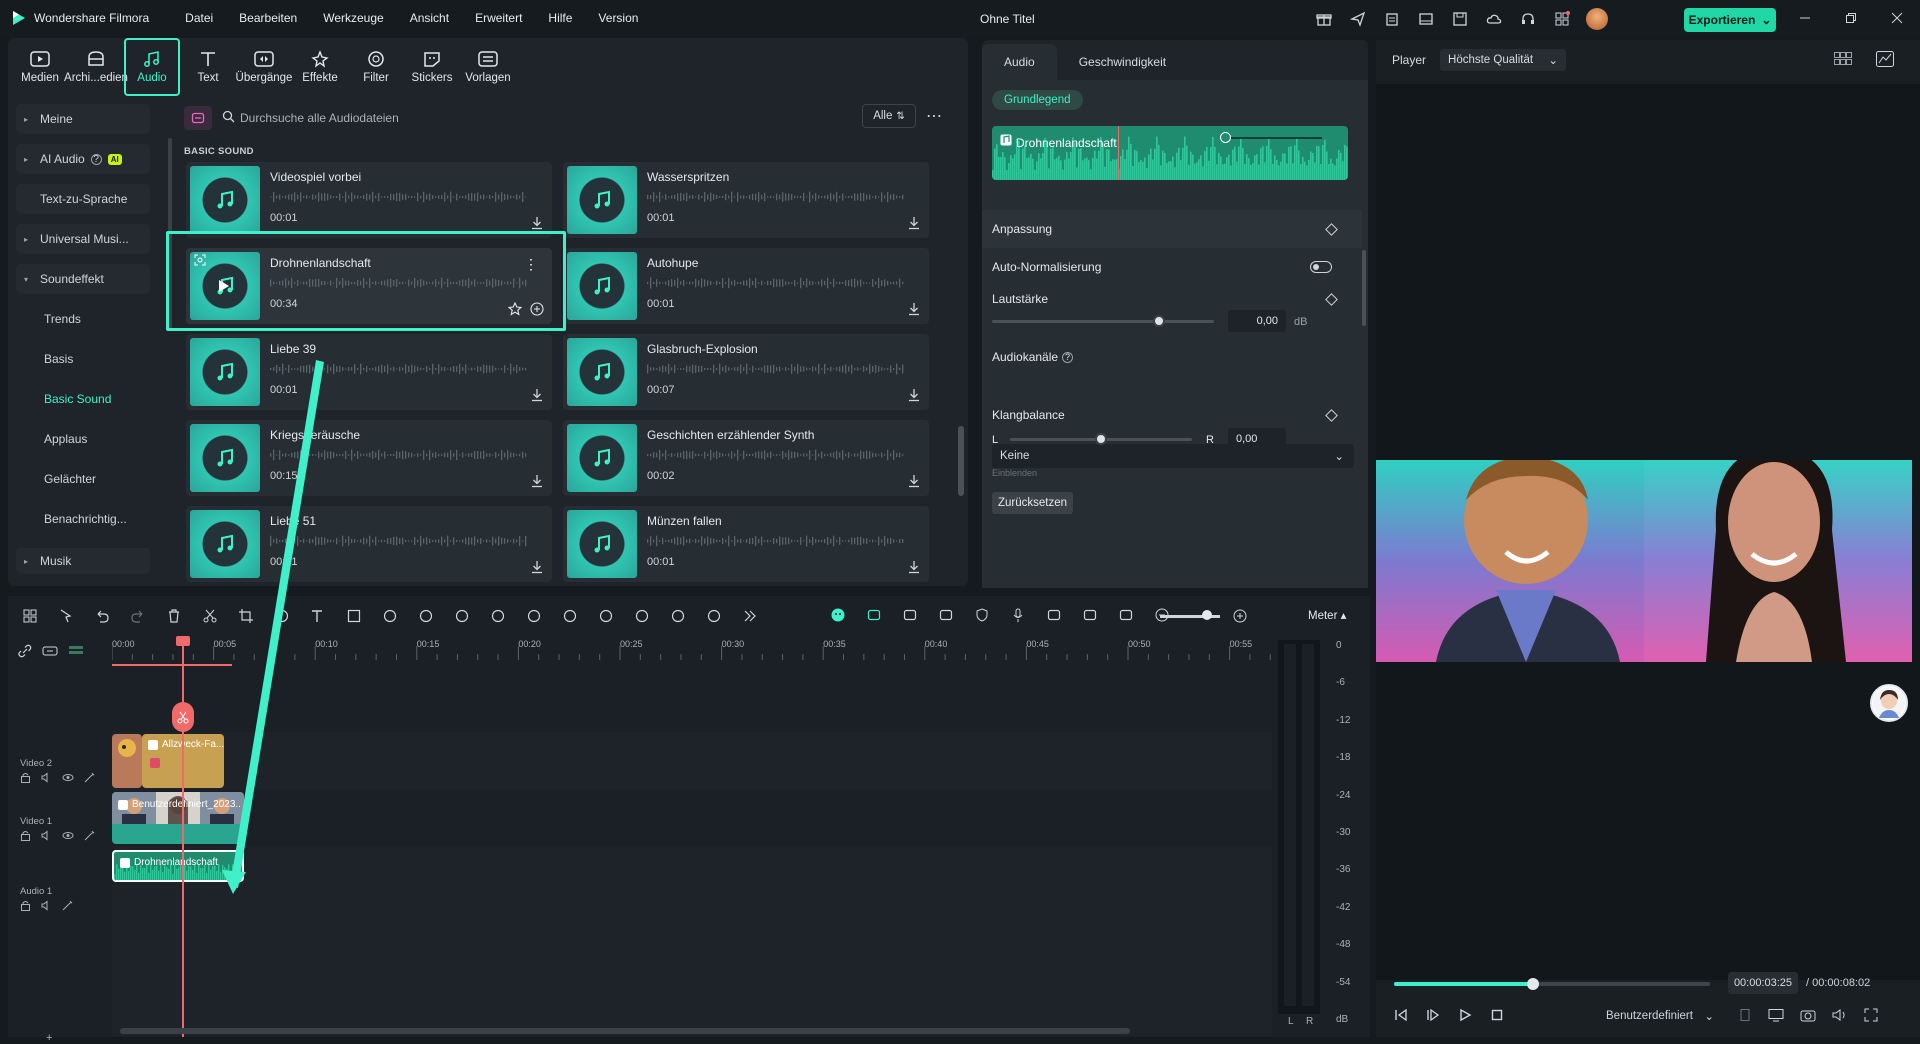 The width and height of the screenshot is (1920, 1044). Describe the element at coordinates (1497, 1015) in the screenshot. I see `stop-icon` at that location.